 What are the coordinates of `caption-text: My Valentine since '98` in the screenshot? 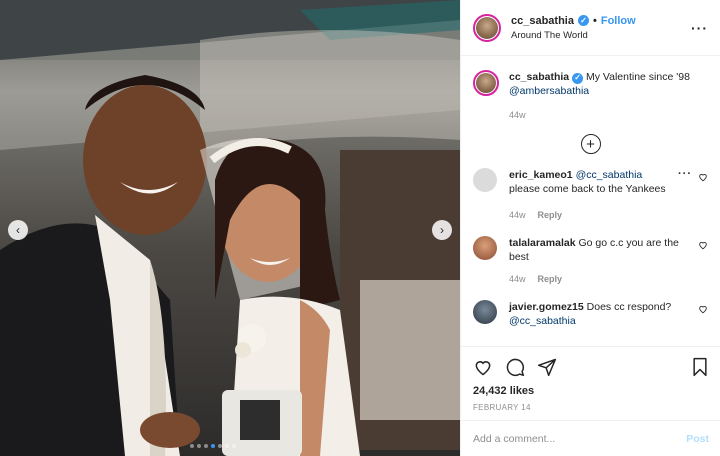 It's located at (637, 77).